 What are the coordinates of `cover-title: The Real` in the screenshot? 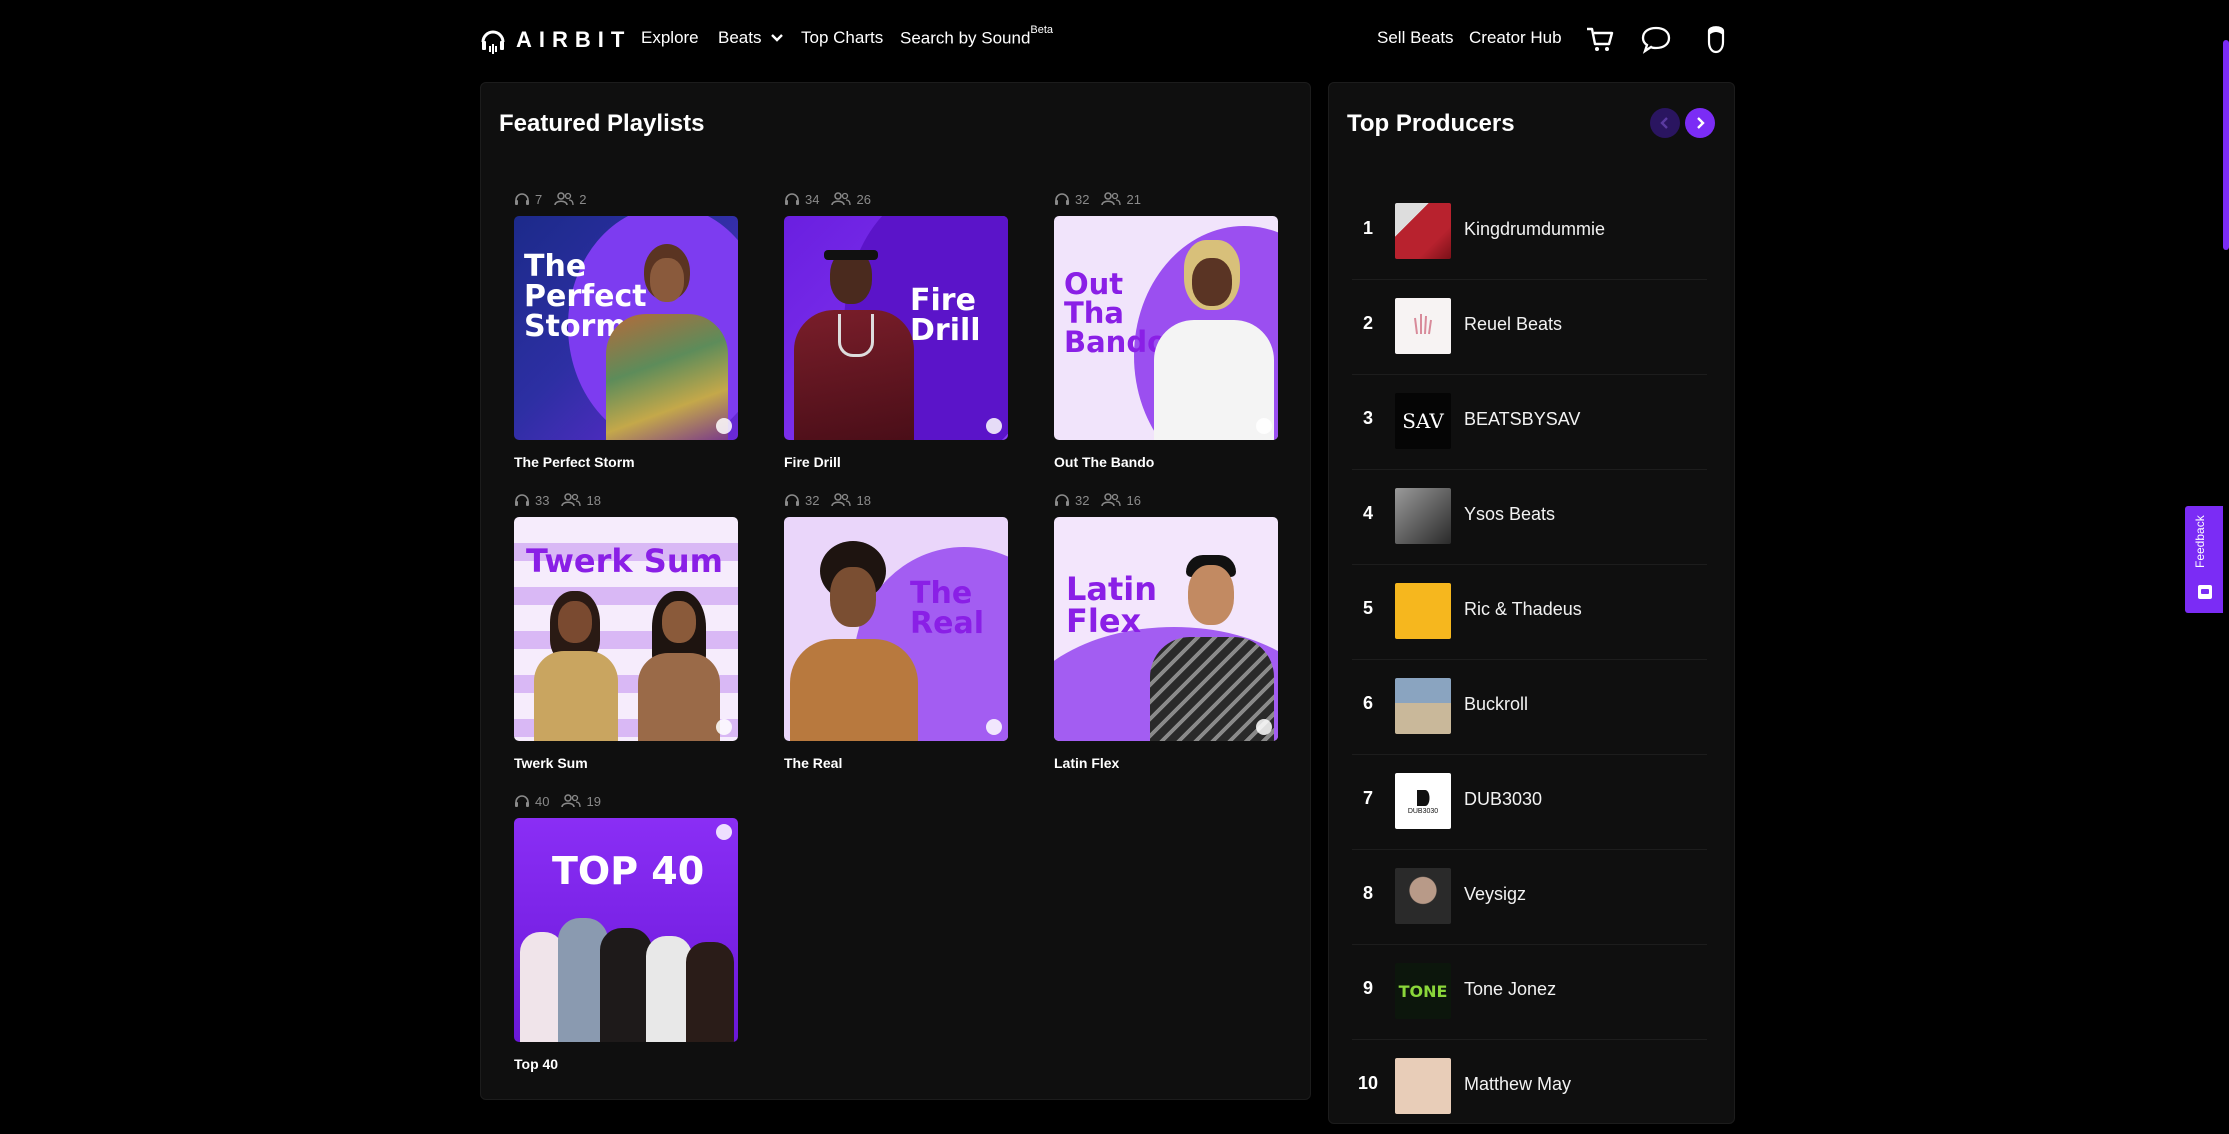 It's located at (947, 608).